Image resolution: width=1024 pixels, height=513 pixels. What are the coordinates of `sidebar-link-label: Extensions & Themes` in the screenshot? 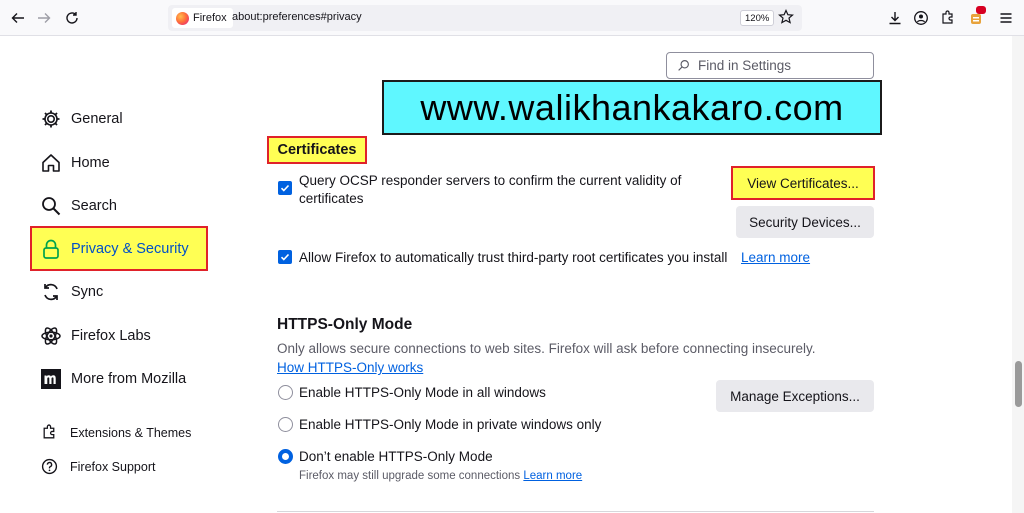 It's located at (131, 432).